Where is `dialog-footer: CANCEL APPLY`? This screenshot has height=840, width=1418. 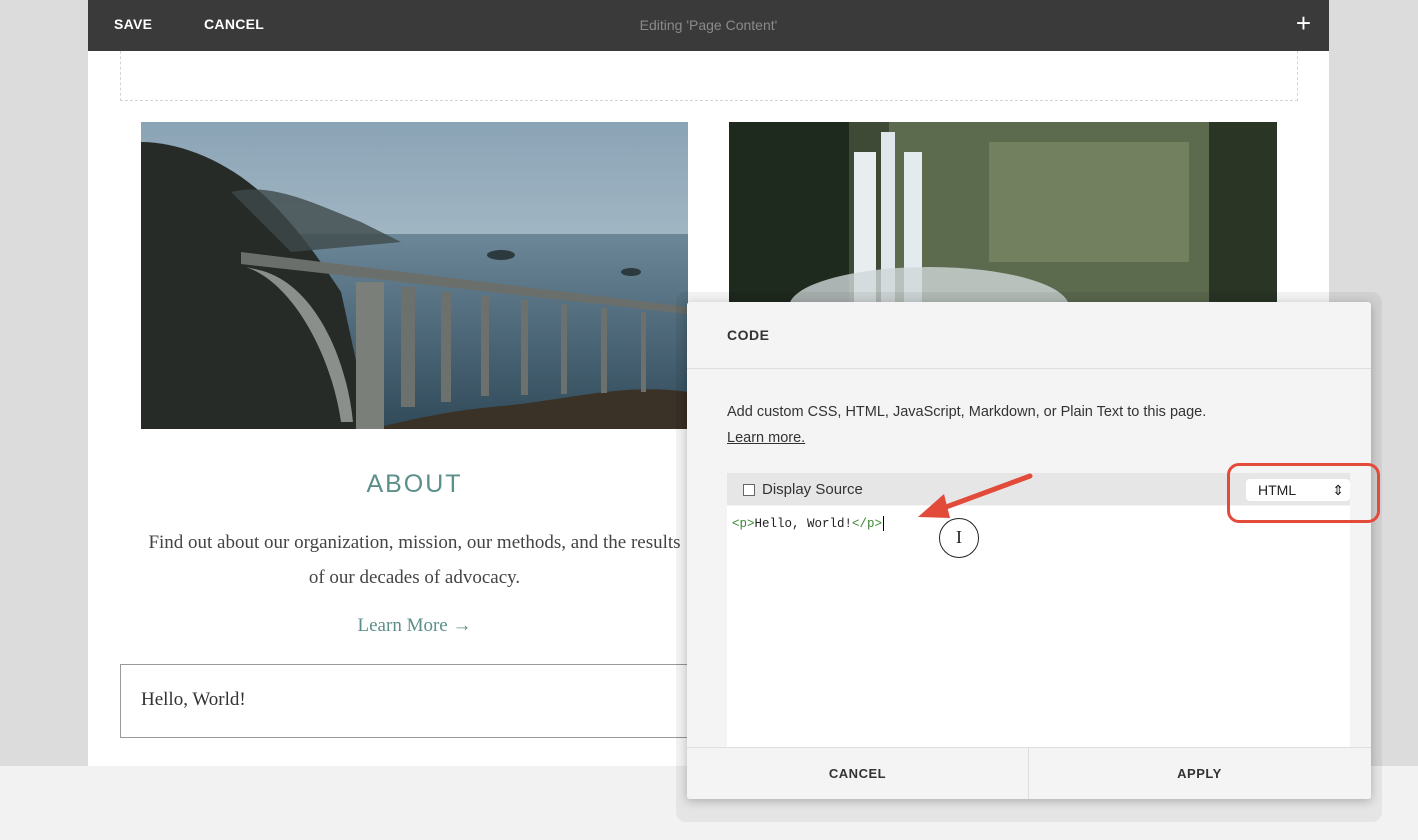
dialog-footer: CANCEL APPLY is located at coordinates (1029, 773).